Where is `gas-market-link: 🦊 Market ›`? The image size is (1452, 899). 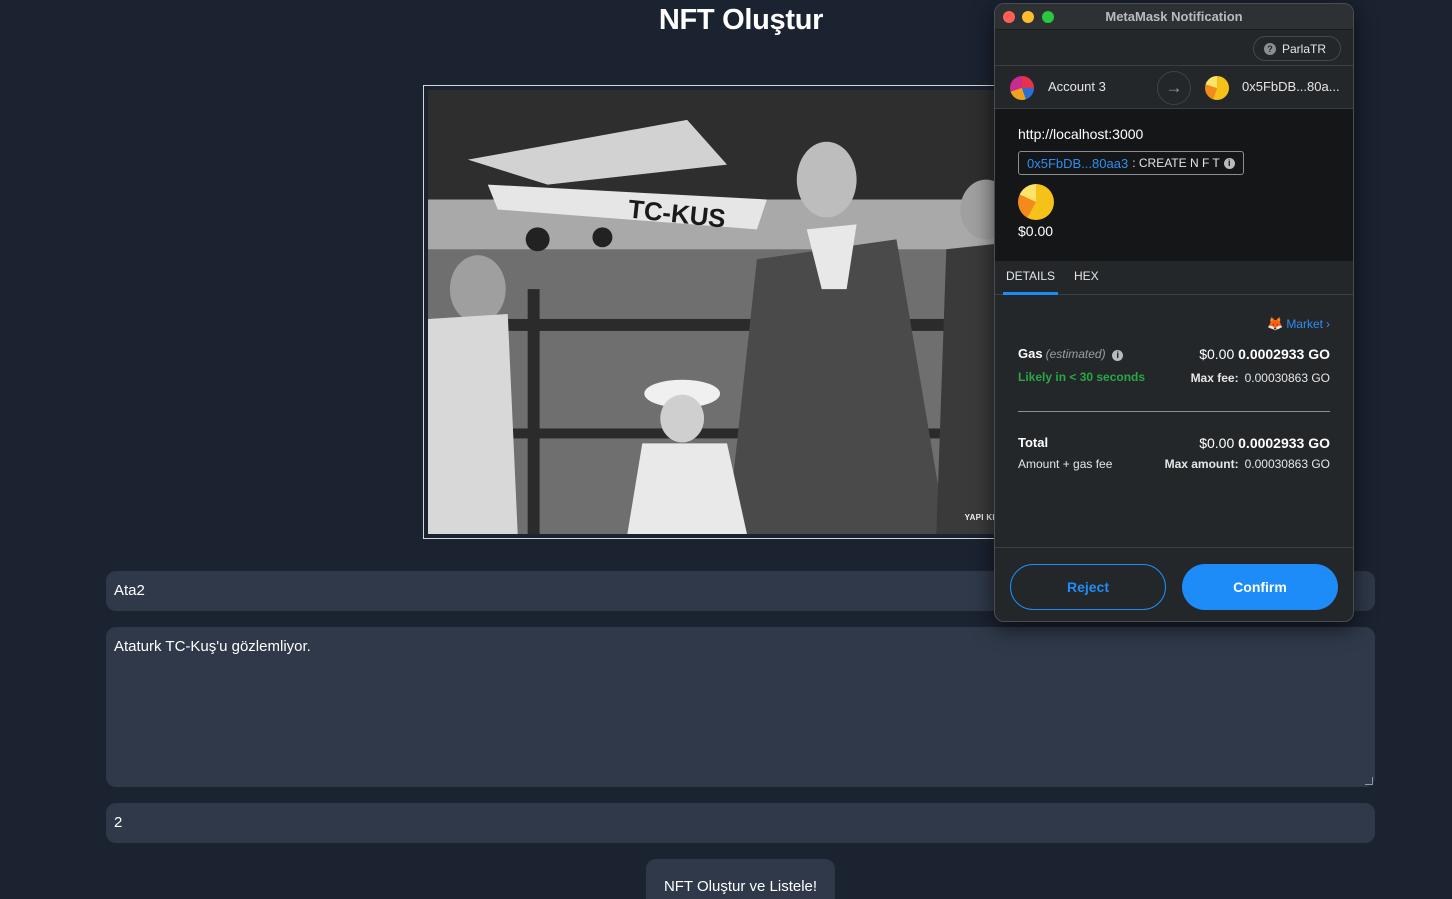 gas-market-link: 🦊 Market › is located at coordinates (1298, 324).